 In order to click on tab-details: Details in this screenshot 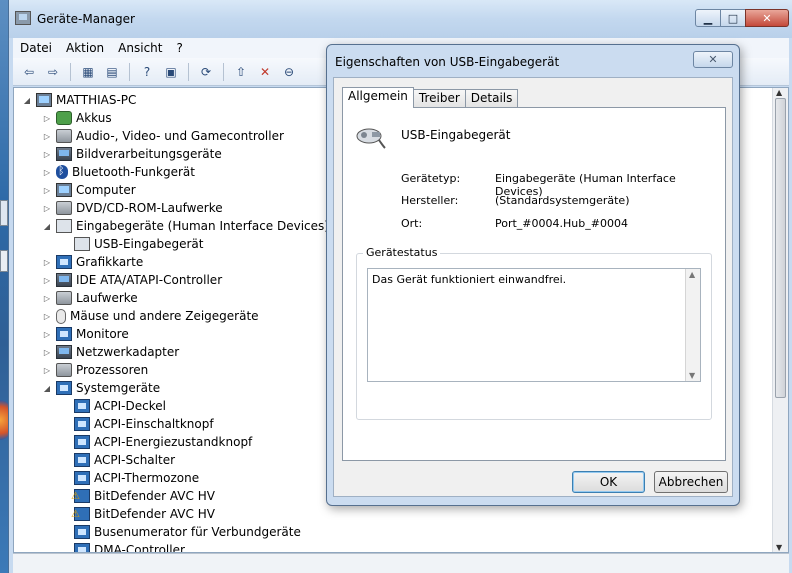, I will do `click(491, 98)`.